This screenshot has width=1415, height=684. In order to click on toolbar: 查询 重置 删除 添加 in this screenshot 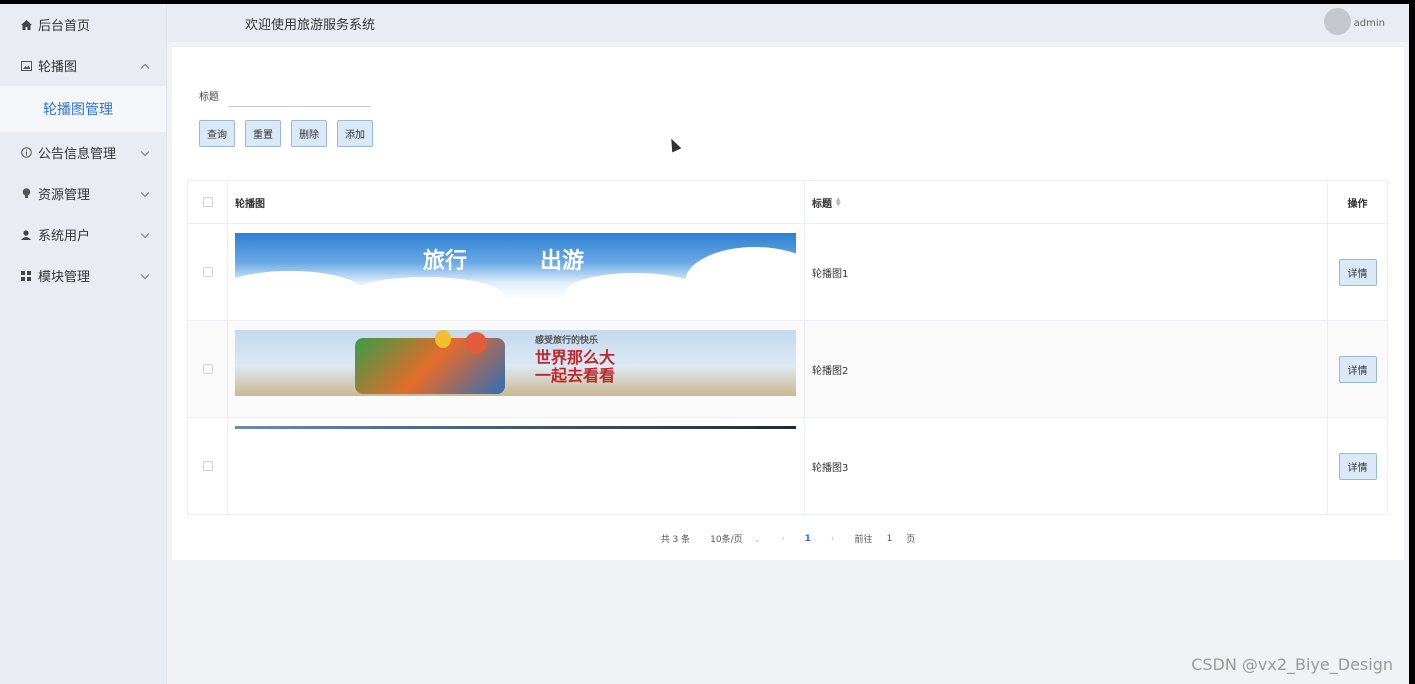, I will do `click(291, 133)`.